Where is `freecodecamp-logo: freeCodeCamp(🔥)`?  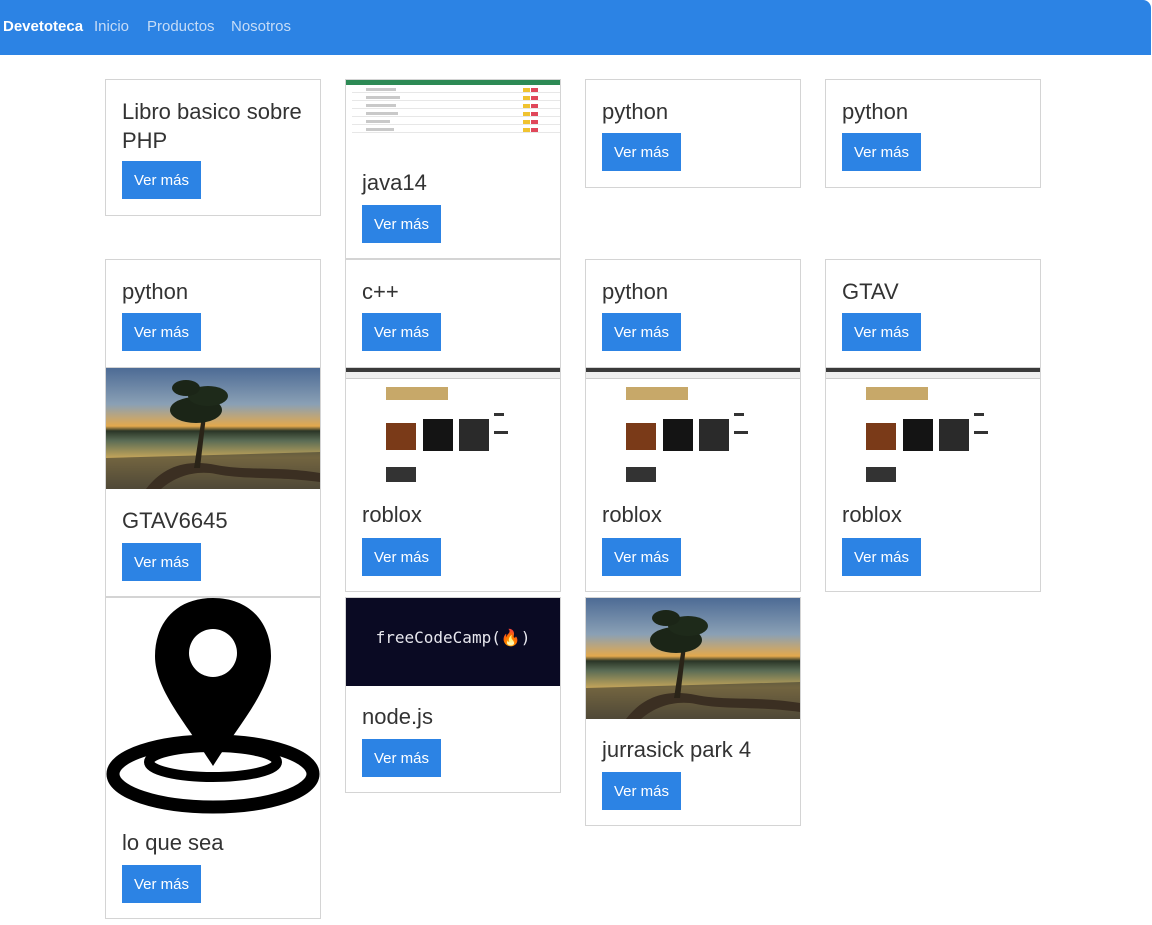
freecodecamp-logo: freeCodeCamp(🔥) is located at coordinates (453, 637).